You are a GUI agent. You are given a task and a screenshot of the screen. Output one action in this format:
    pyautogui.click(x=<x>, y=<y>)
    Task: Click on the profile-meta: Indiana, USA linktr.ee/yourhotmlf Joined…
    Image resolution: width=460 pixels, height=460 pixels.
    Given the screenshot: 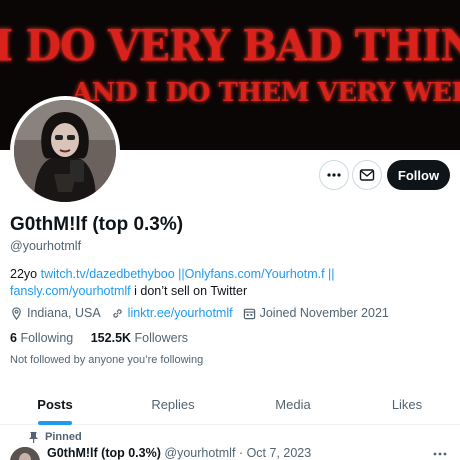 What is the action you would take?
    pyautogui.click(x=204, y=313)
    